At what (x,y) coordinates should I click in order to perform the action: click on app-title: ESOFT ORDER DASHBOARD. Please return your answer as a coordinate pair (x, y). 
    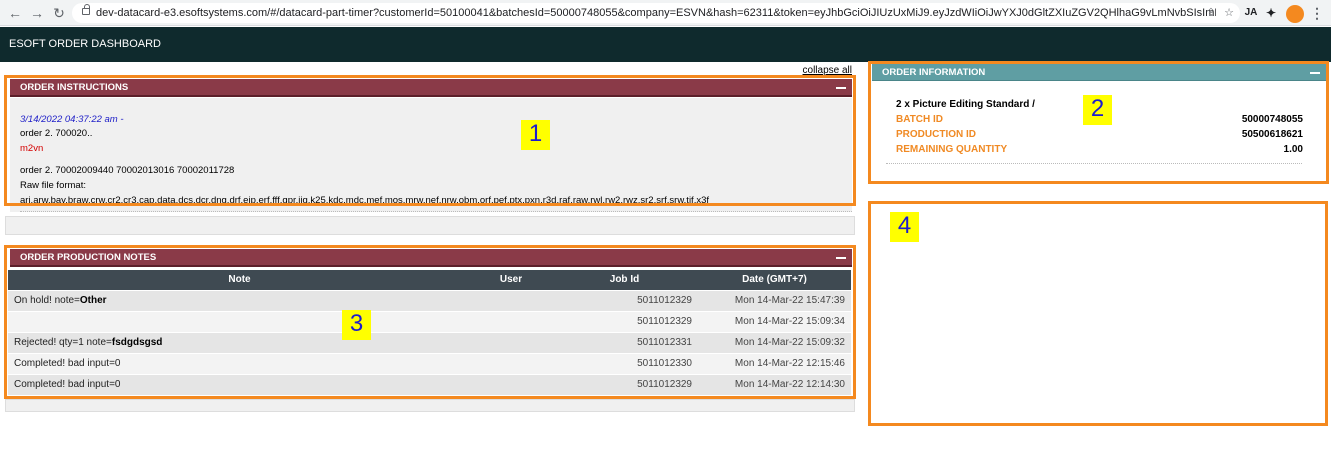
    Looking at the image, I should click on (85, 44).